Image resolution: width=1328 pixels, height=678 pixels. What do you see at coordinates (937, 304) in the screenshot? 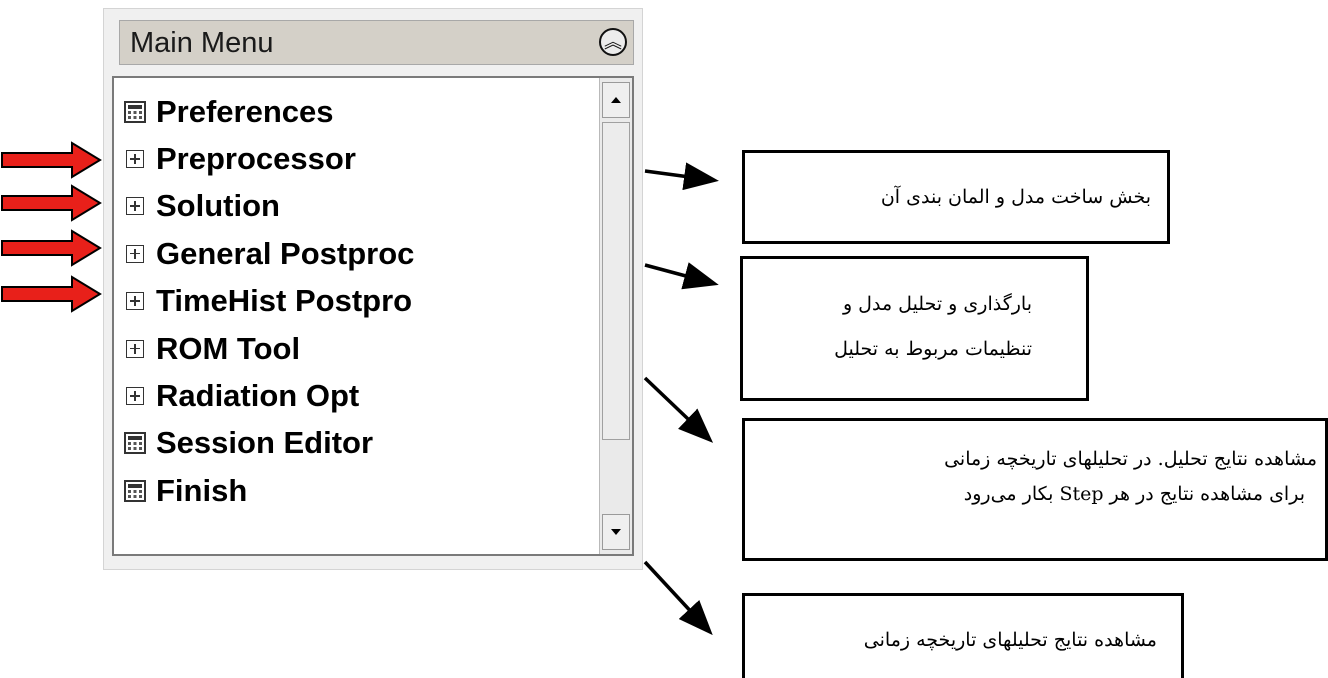
I see `annotation-text: بارگذاری و تحلیل مدل و` at bounding box center [937, 304].